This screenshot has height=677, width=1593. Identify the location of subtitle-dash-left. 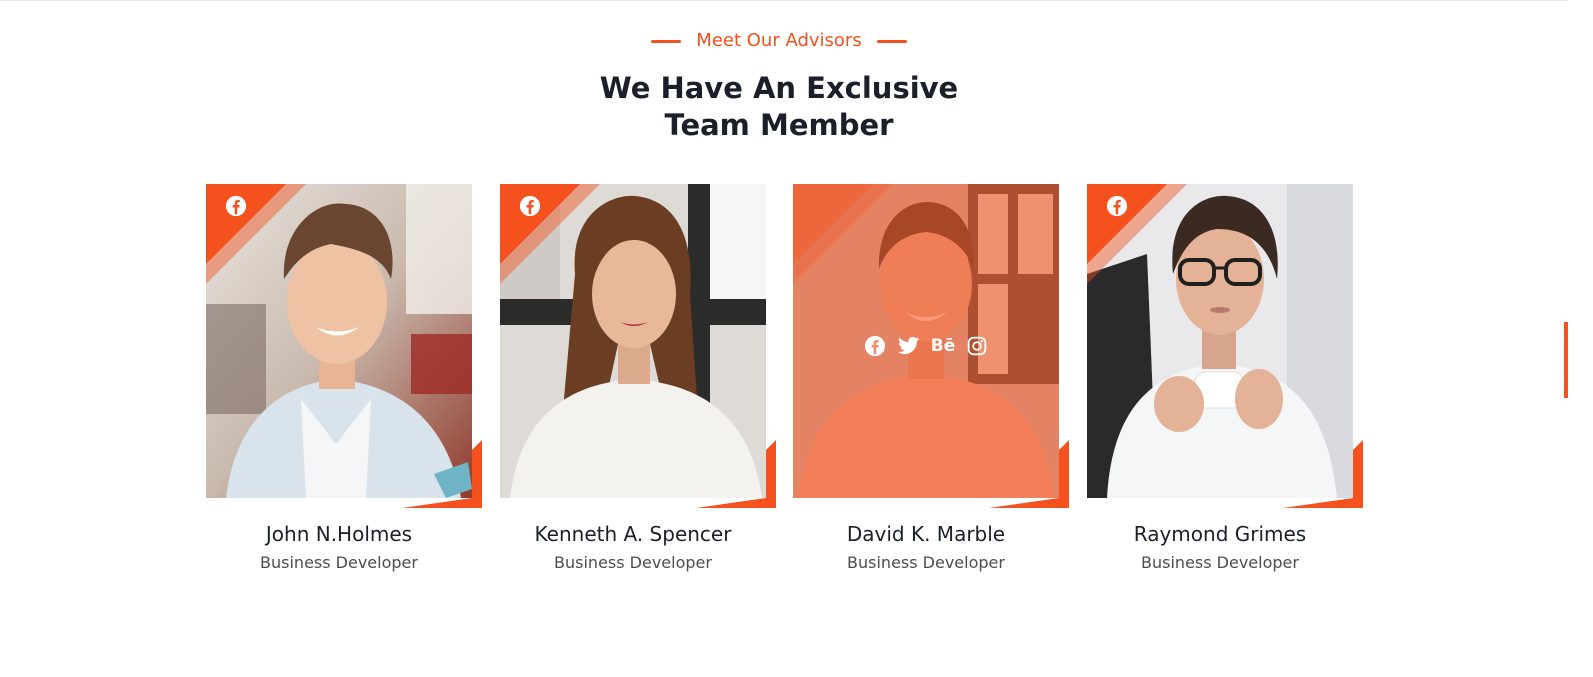
(666, 41).